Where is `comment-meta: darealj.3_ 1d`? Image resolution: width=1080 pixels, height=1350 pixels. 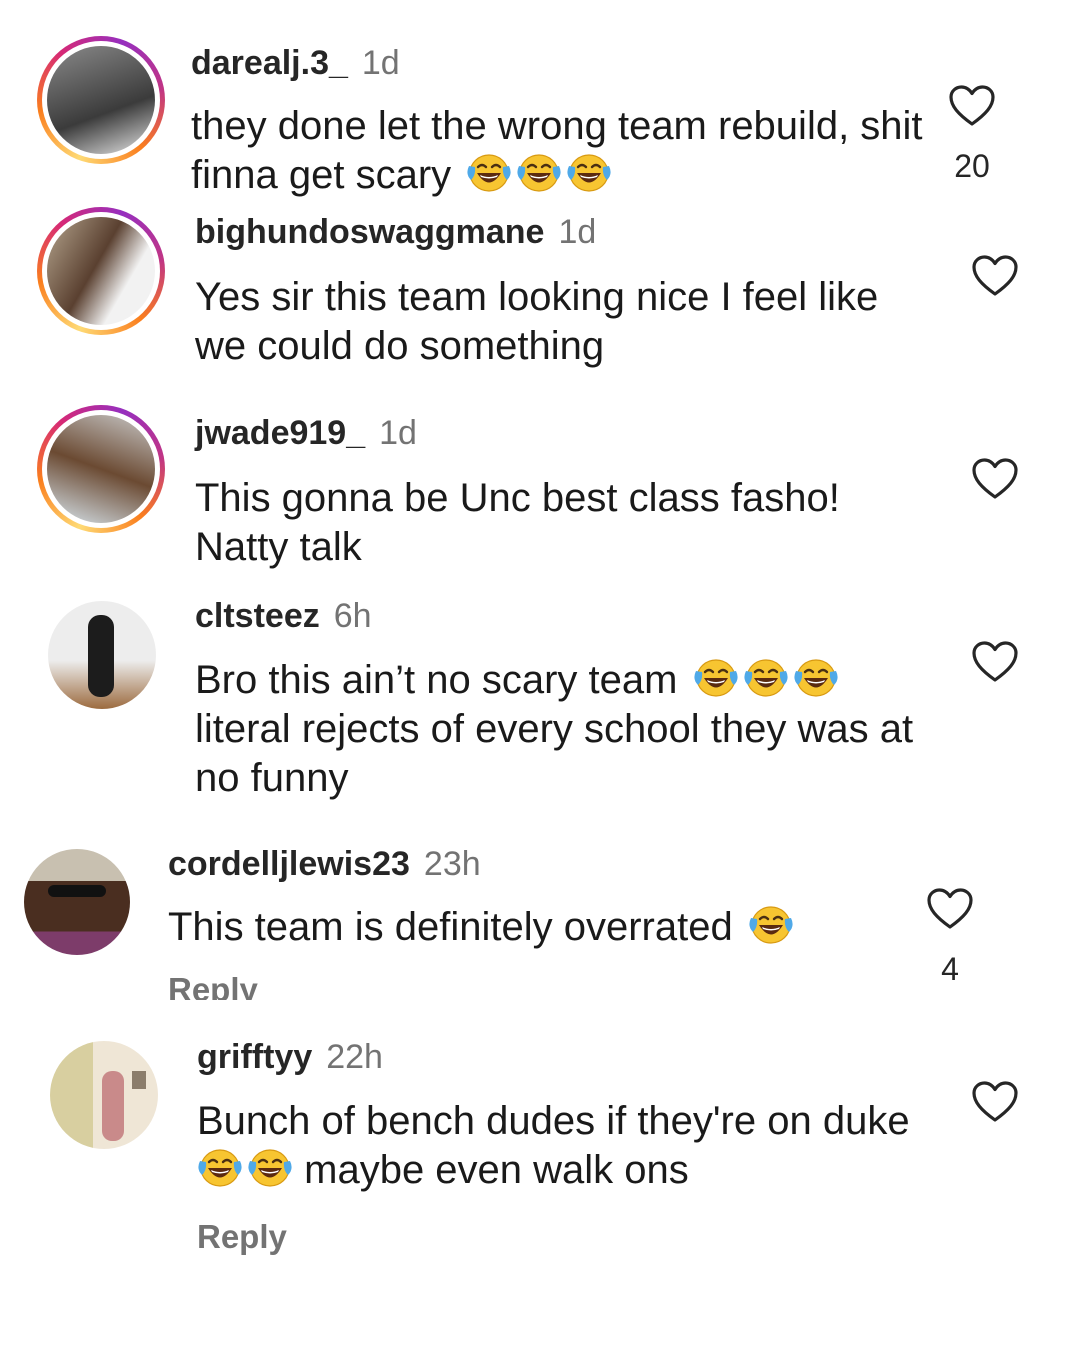 comment-meta: darealj.3_ 1d is located at coordinates (295, 63).